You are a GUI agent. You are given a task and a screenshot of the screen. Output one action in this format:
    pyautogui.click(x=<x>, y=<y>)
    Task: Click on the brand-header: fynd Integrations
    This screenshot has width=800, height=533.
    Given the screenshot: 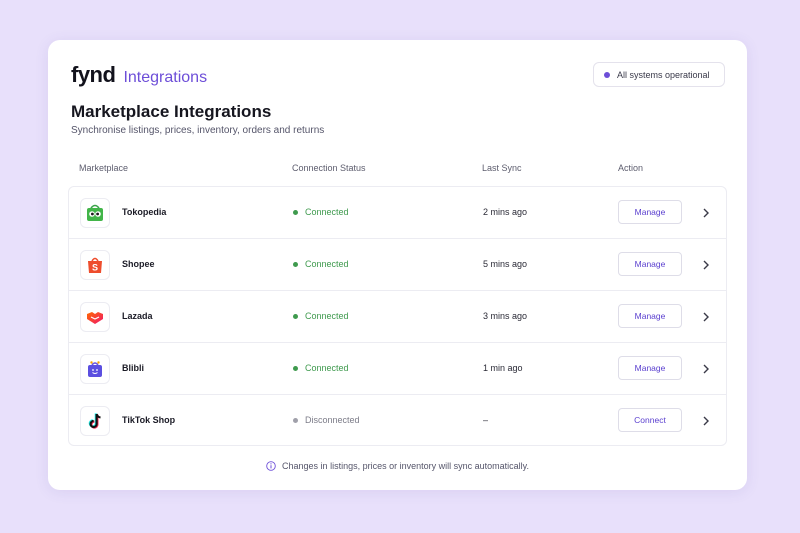 What is the action you would take?
    pyautogui.click(x=139, y=75)
    